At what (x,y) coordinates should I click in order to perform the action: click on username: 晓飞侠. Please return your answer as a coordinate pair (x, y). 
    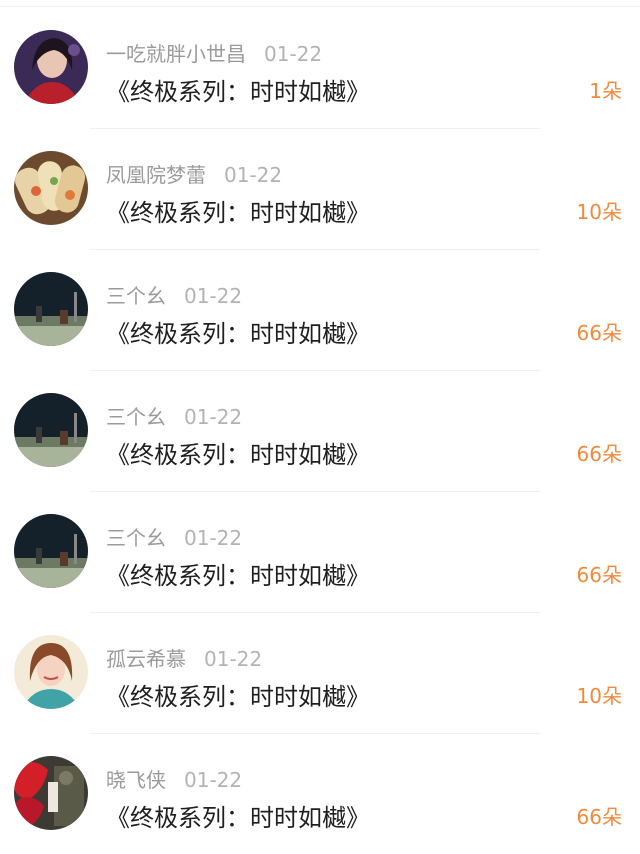
    Looking at the image, I should click on (136, 780).